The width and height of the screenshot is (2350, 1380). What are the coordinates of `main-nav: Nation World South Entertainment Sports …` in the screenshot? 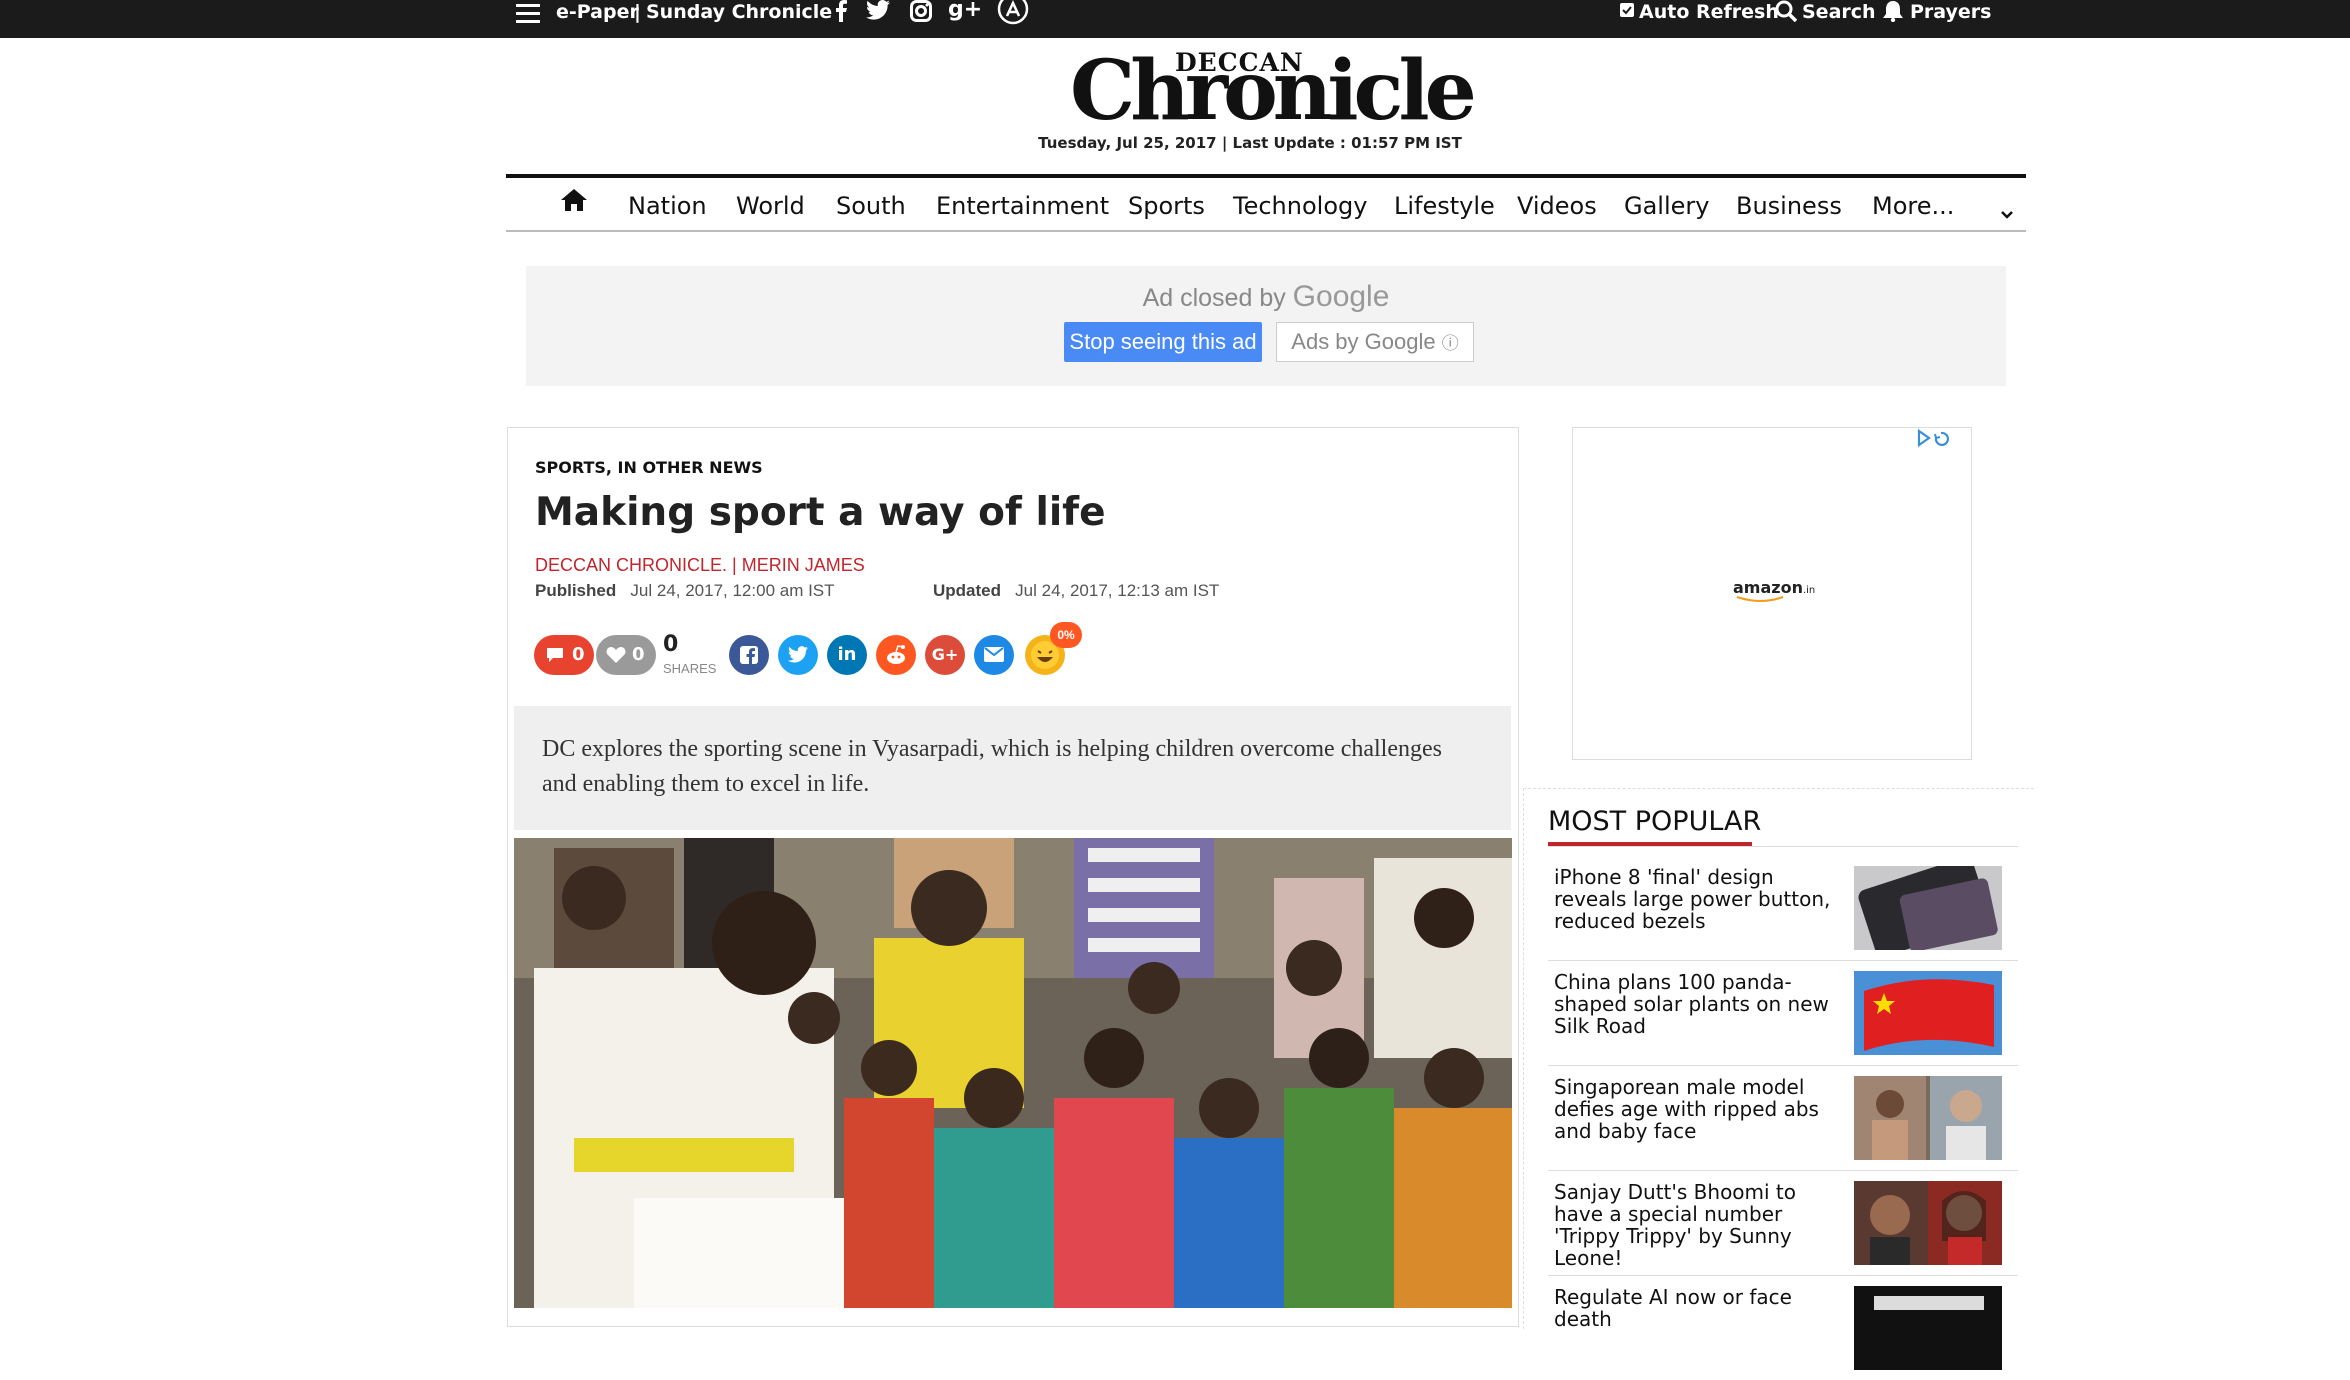 It's located at (1266, 203).